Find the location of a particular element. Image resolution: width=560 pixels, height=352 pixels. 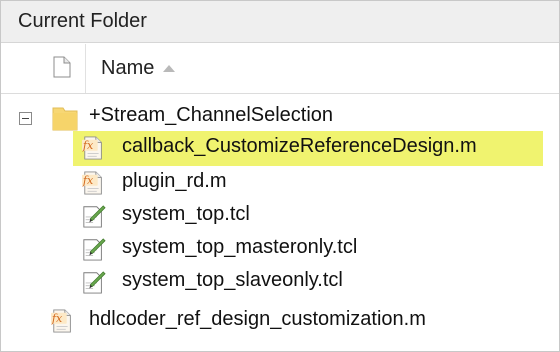

tree-row-file: hdlcoder_ref_design_customization.m is located at coordinates (280, 321).